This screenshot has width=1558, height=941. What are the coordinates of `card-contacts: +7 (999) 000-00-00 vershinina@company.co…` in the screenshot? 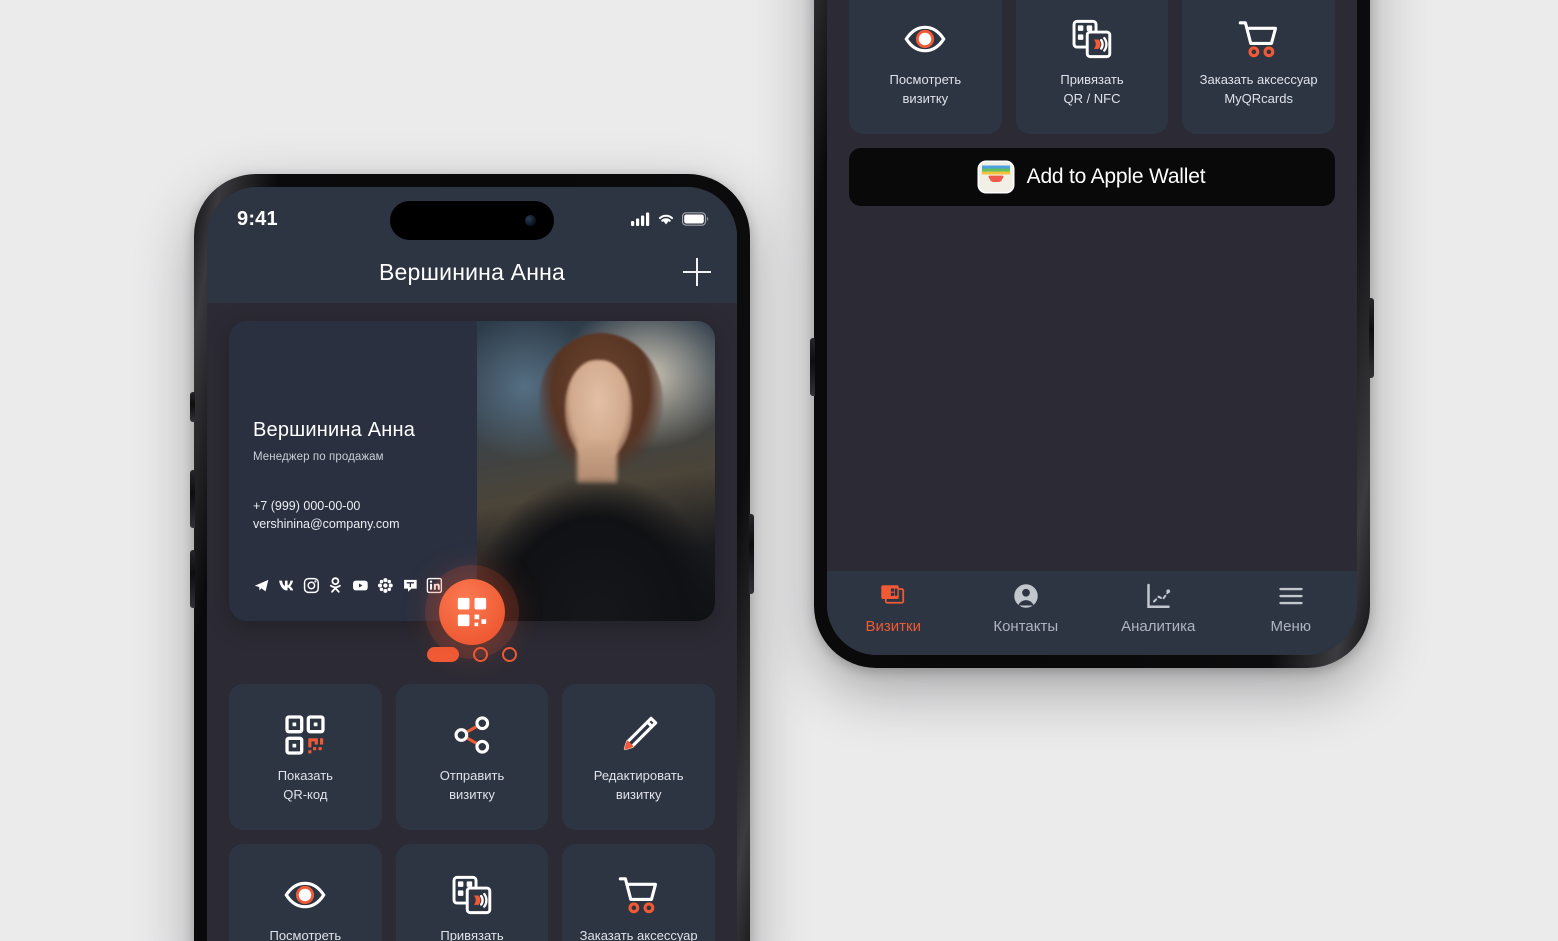 It's located at (360, 515).